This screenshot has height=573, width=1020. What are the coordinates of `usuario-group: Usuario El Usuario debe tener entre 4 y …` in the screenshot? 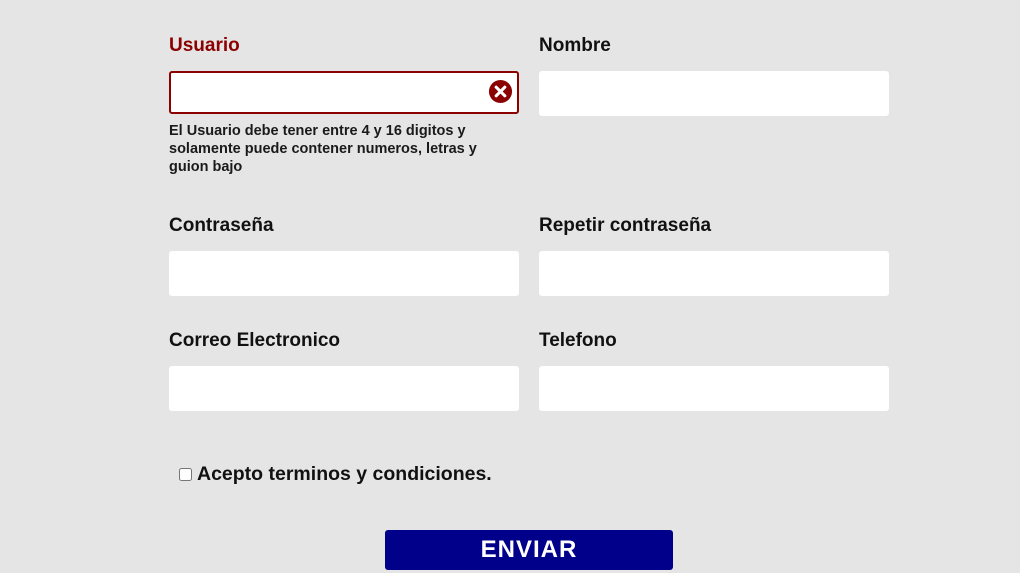 It's located at (344, 105).